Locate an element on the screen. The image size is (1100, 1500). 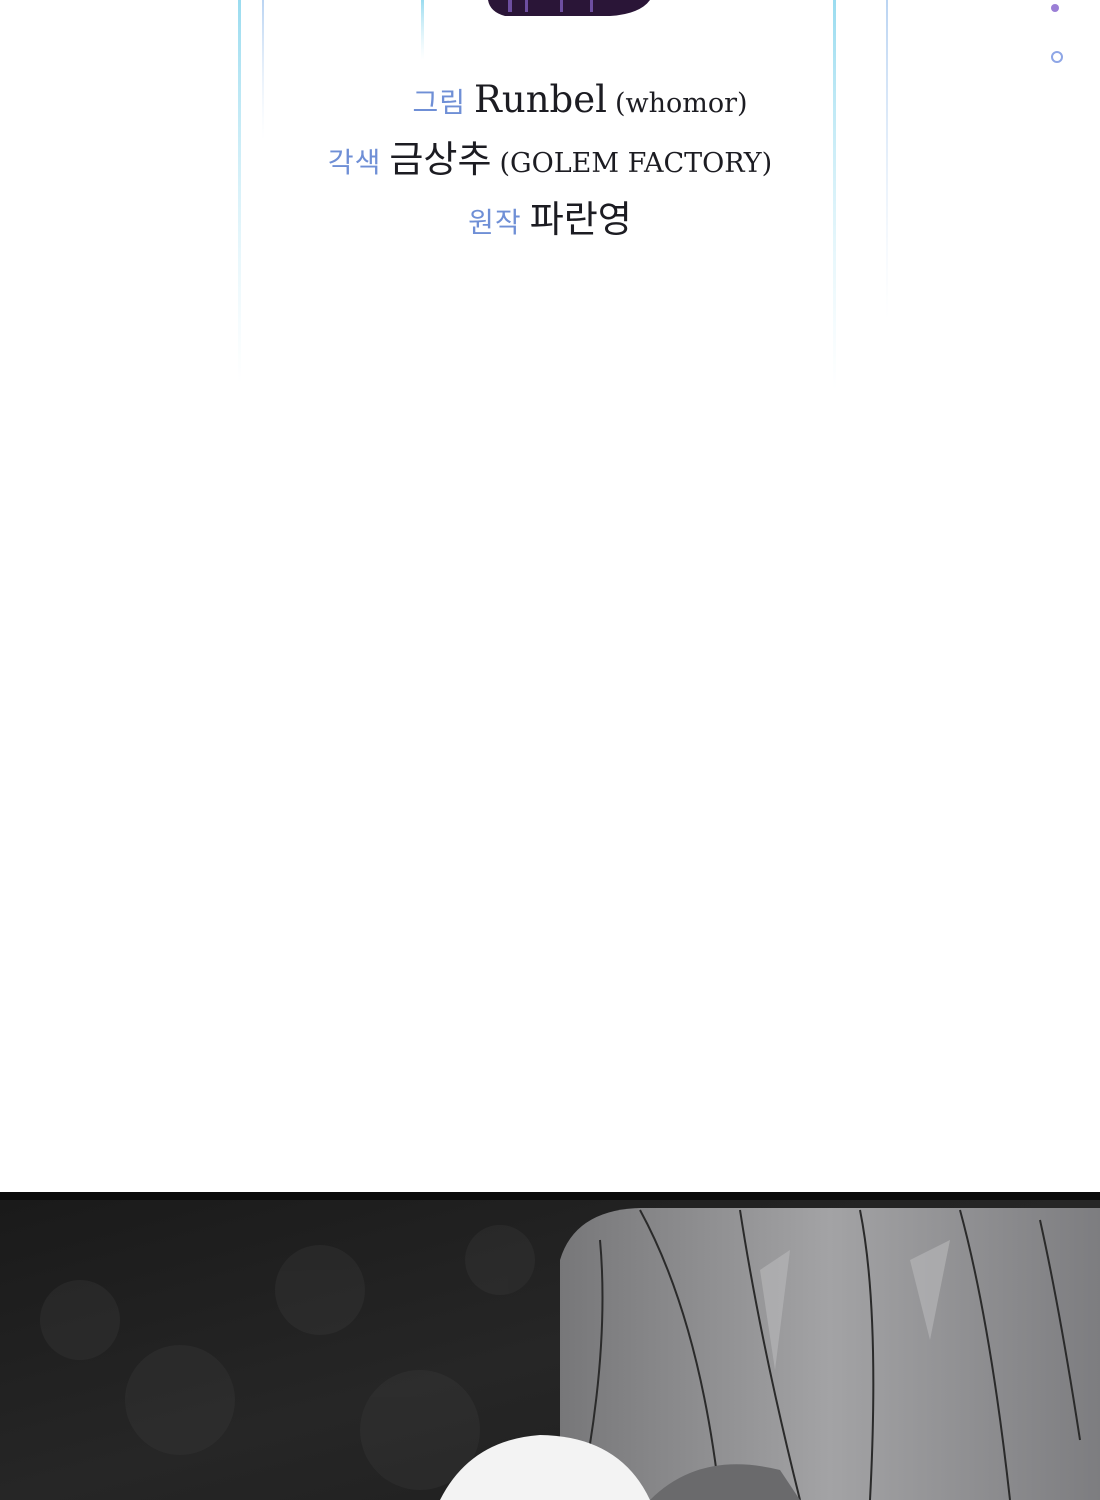
credit-extra: (GOLEM FACTORY) is located at coordinates (636, 163).